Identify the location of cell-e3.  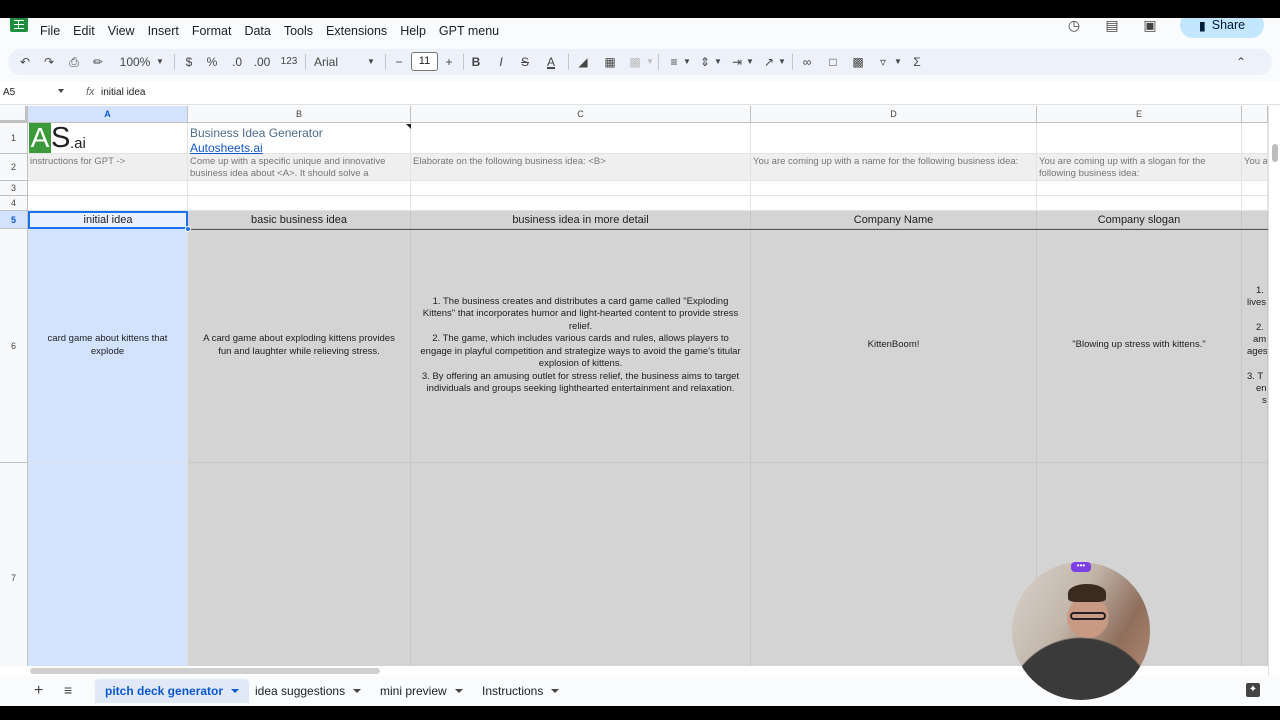
(1139, 188).